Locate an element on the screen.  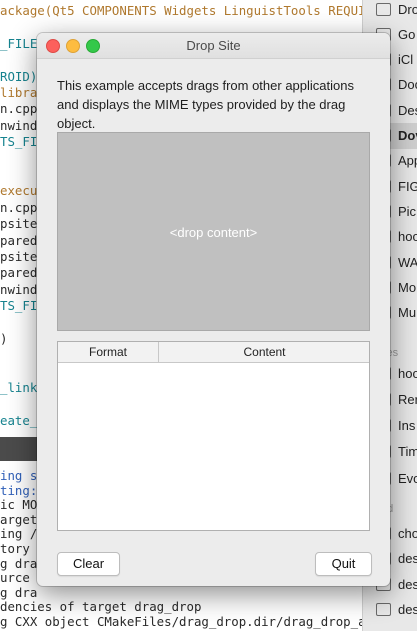
clear-button: Clear is located at coordinates (88, 564).